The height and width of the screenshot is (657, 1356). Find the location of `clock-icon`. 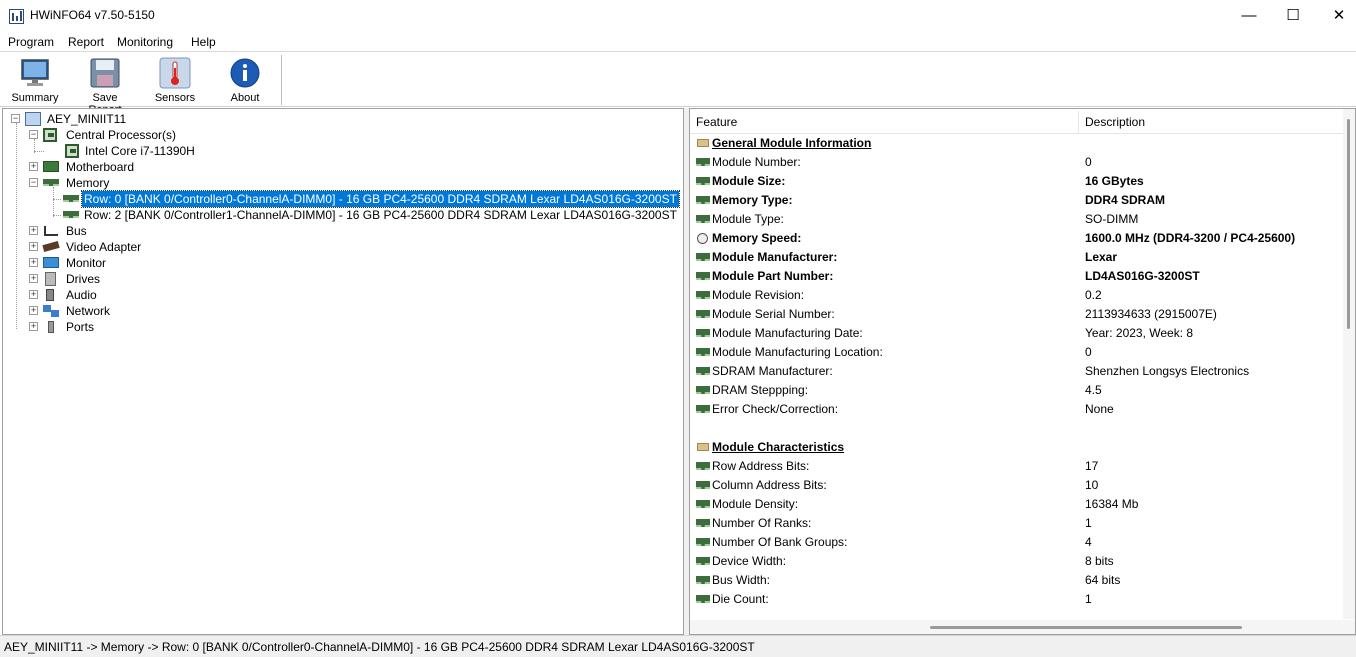

clock-icon is located at coordinates (702, 238).